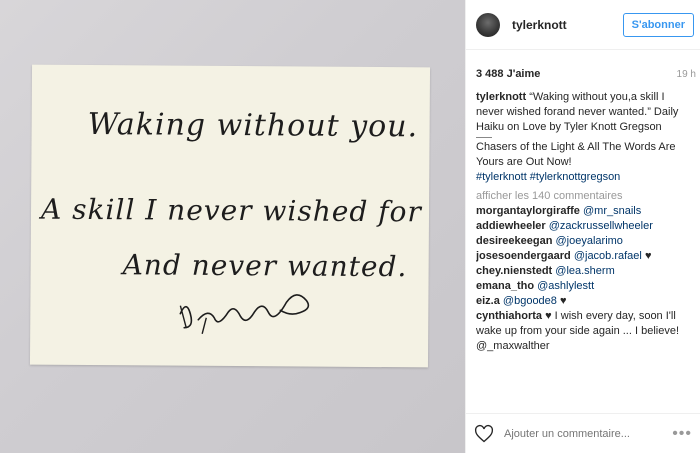 This screenshot has height=453, width=700. Describe the element at coordinates (508, 74) in the screenshot. I see `likes-count: 3 488 J'aime` at that location.